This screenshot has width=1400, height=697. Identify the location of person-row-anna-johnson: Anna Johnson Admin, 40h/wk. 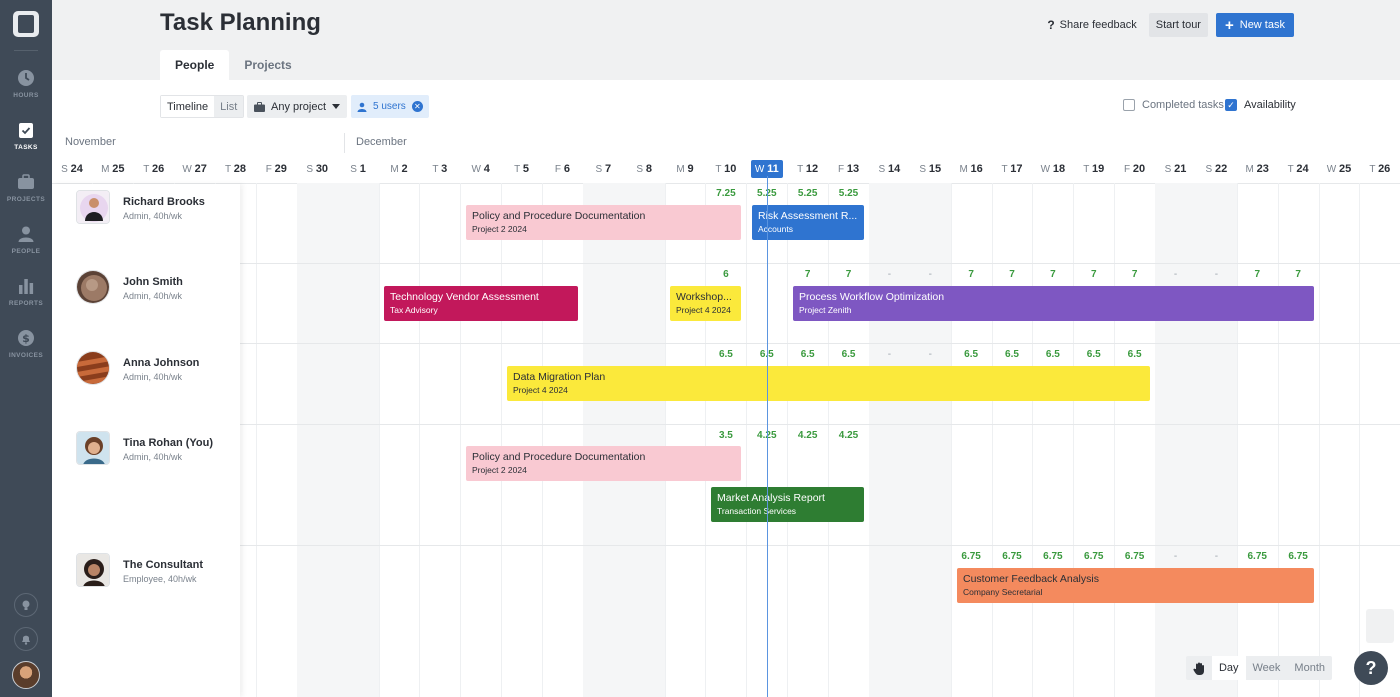
(137, 368).